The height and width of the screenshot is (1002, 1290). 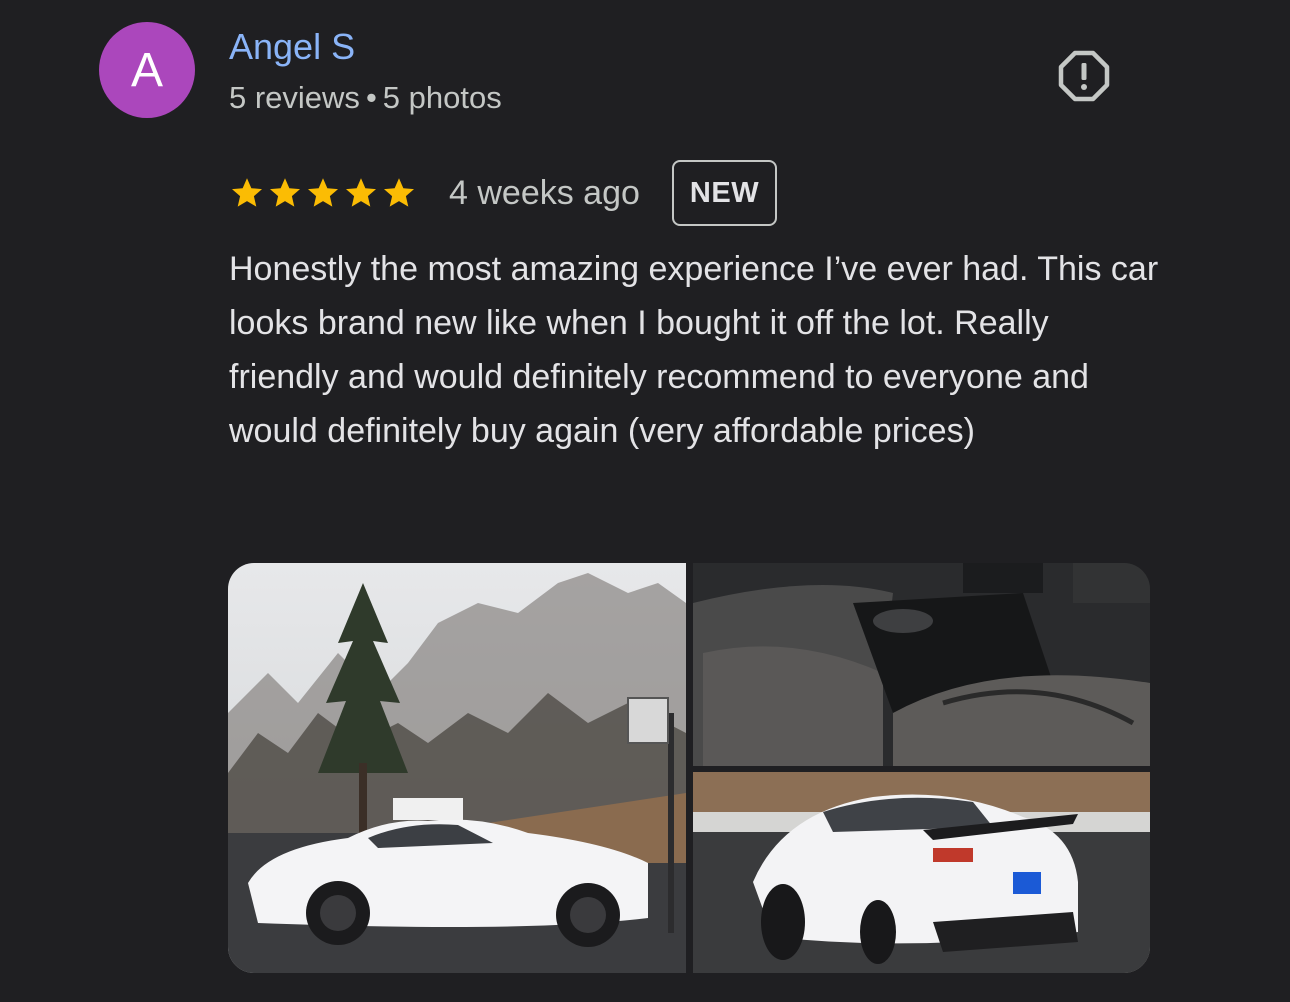 What do you see at coordinates (724, 193) in the screenshot?
I see `new-badge: NEW` at bounding box center [724, 193].